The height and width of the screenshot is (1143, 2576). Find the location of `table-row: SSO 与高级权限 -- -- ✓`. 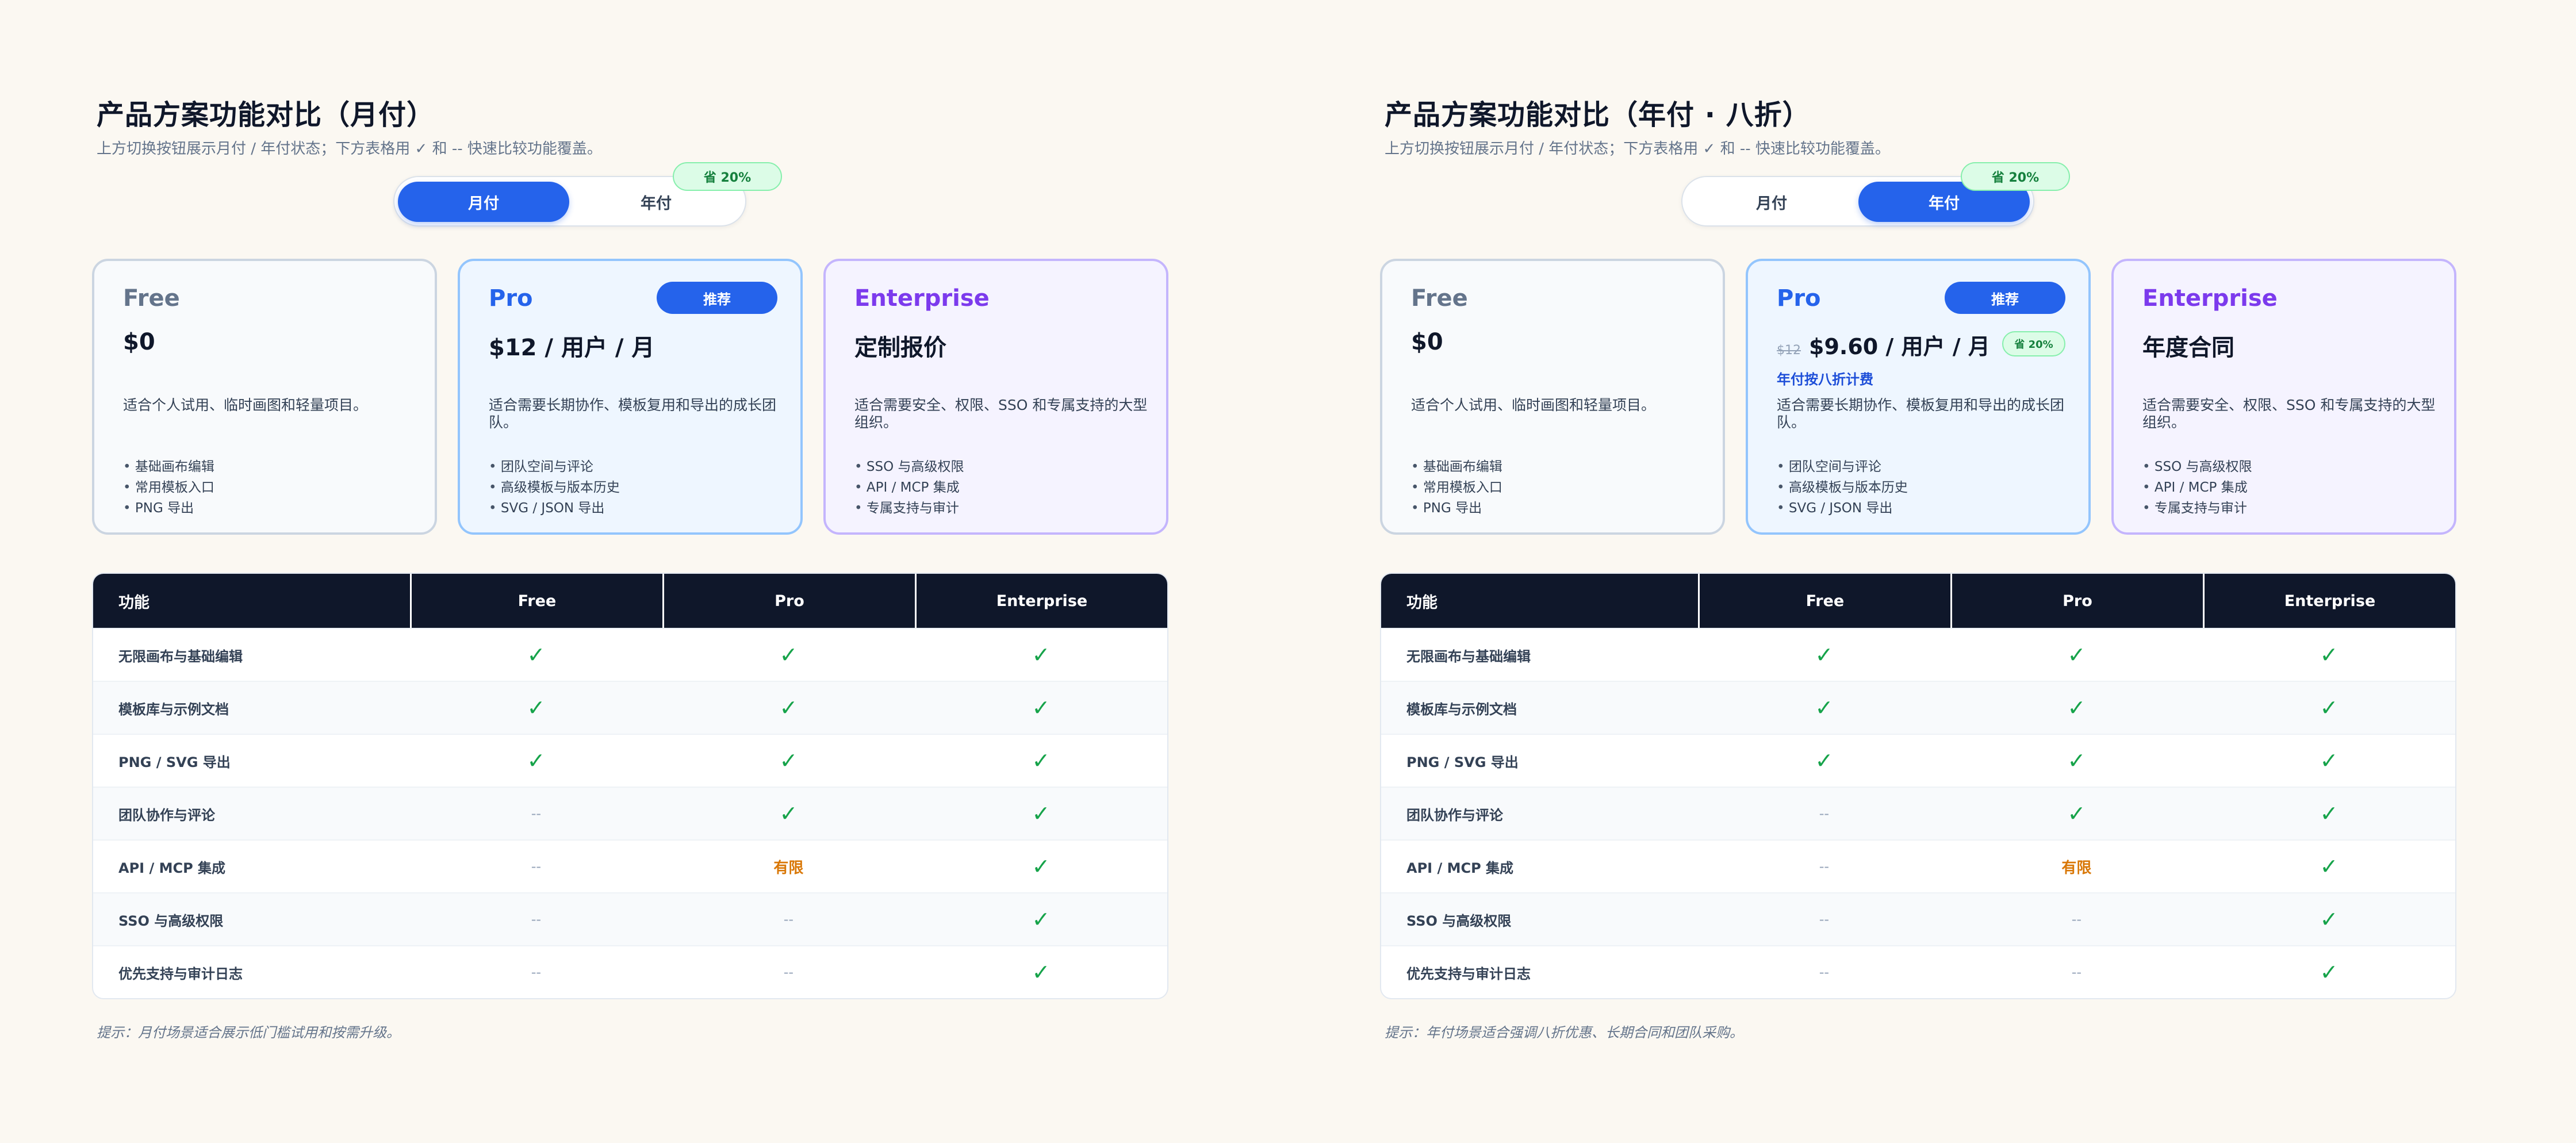

table-row: SSO 与高级权限 -- -- ✓ is located at coordinates (1918, 918).